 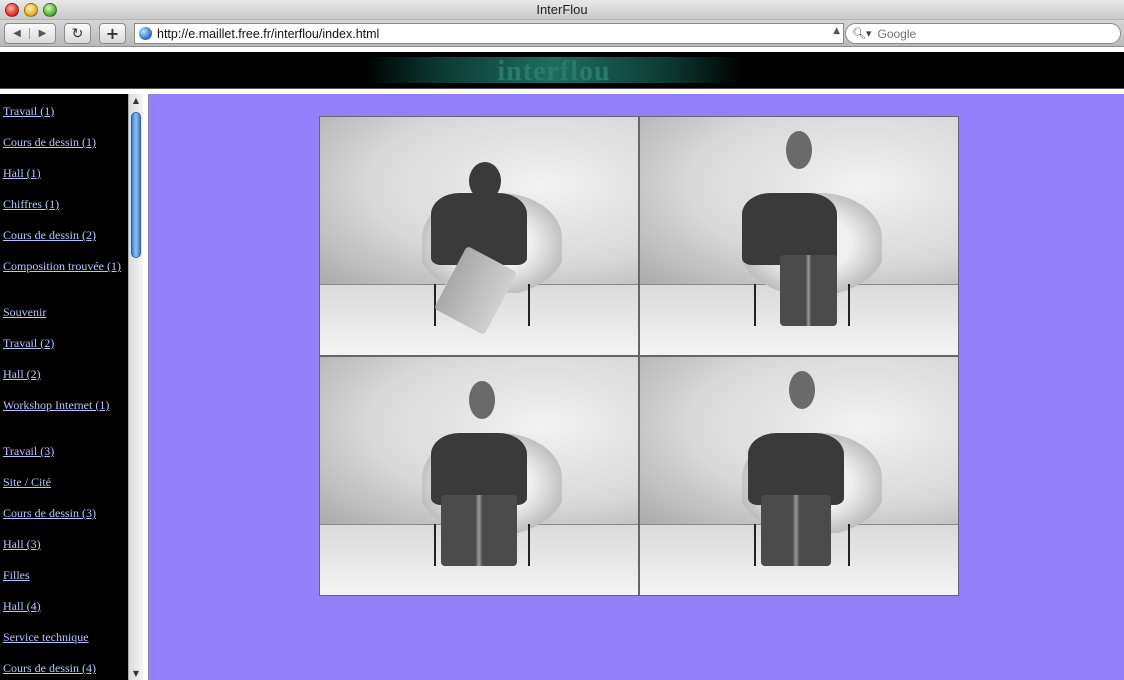 I want to click on sidebar-link: Cours de dessin (3), so click(x=64, y=513).